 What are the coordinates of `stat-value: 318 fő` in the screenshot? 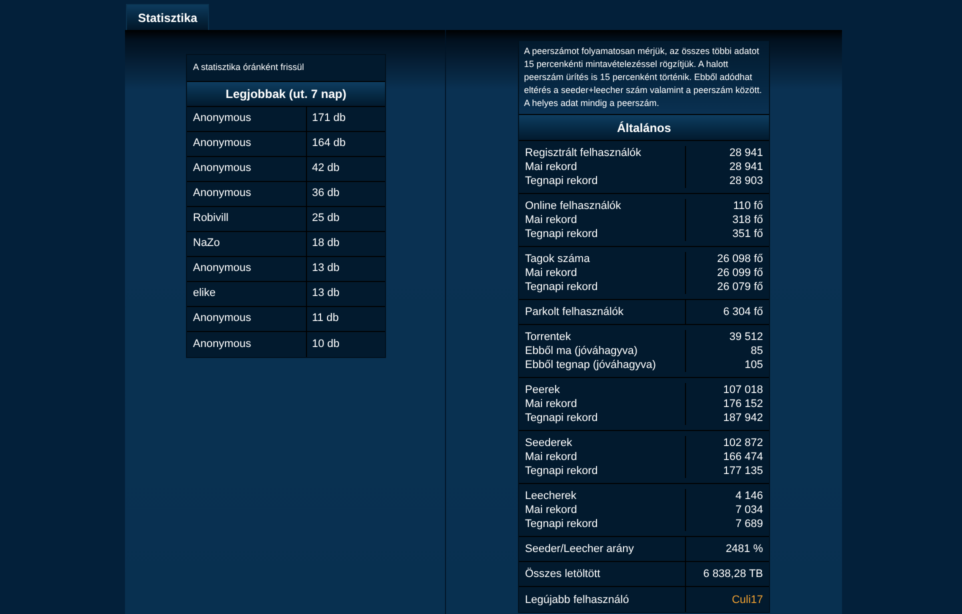 It's located at (747, 220).